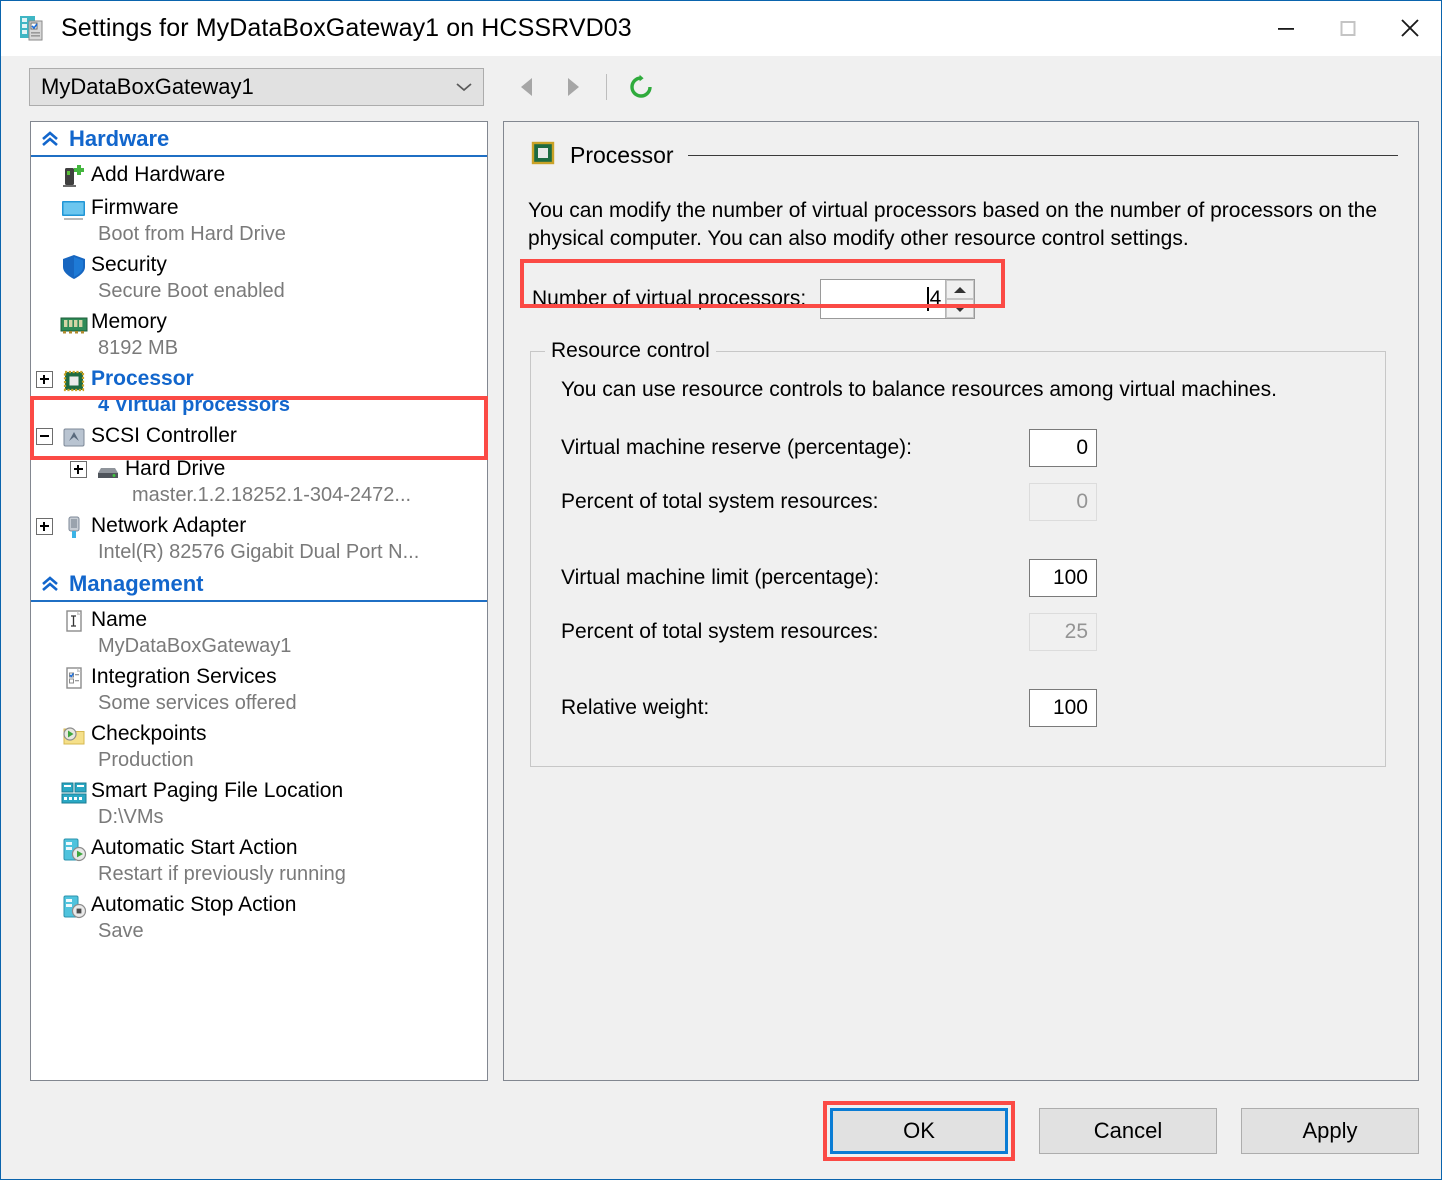 This screenshot has height=1180, width=1442. What do you see at coordinates (121, 931) in the screenshot?
I see `sidebar-item-sublabel: Save` at bounding box center [121, 931].